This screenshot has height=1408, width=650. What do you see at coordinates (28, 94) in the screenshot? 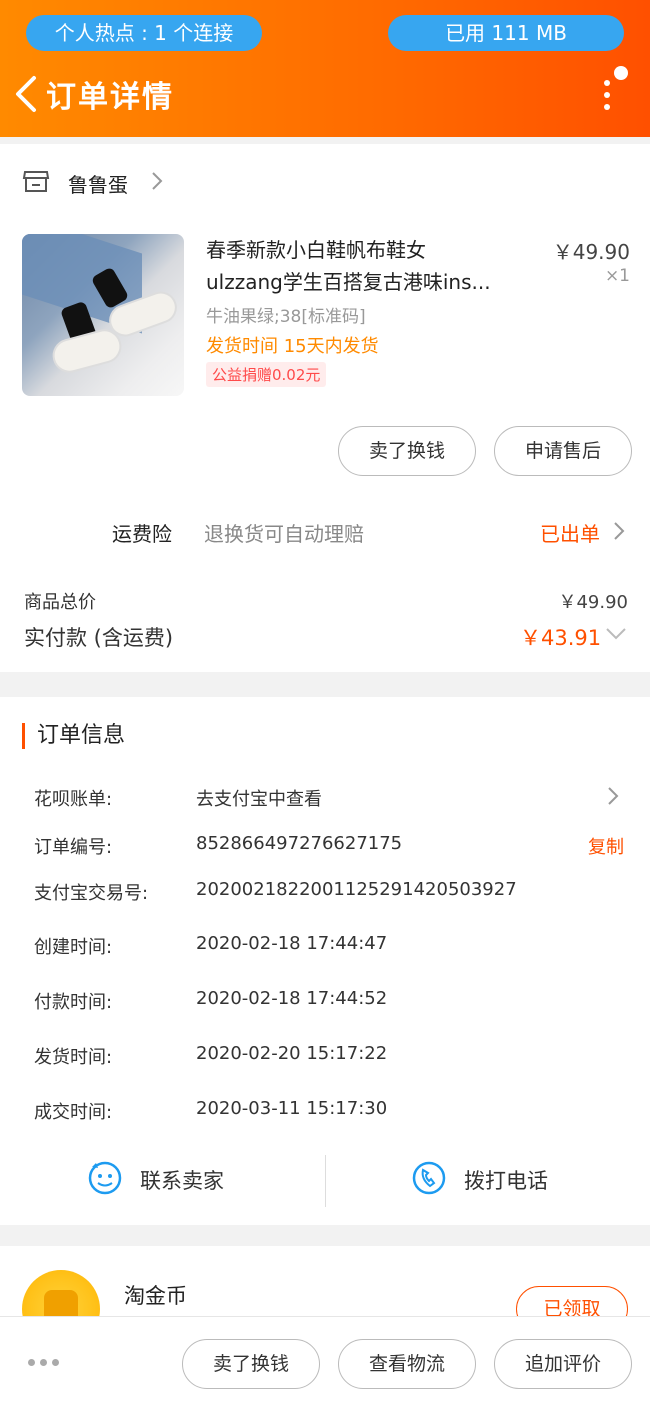
I see `back-arrow-icon` at bounding box center [28, 94].